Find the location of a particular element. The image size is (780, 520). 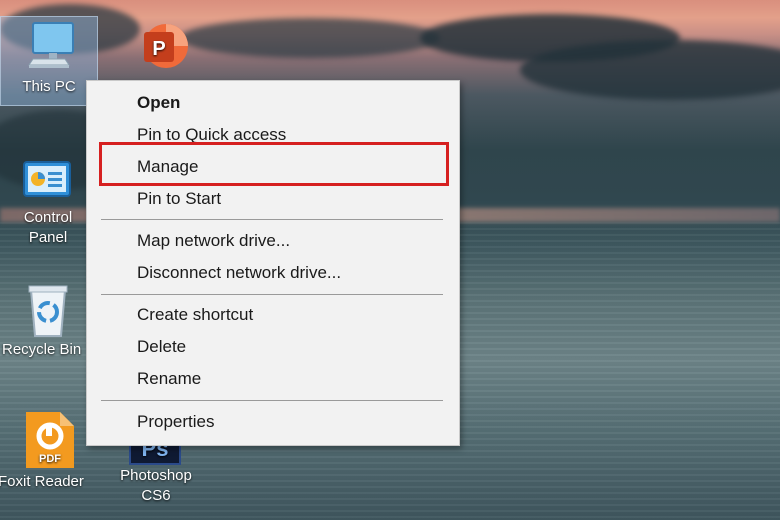

menu-item-rename: Rename is located at coordinates (273, 379).